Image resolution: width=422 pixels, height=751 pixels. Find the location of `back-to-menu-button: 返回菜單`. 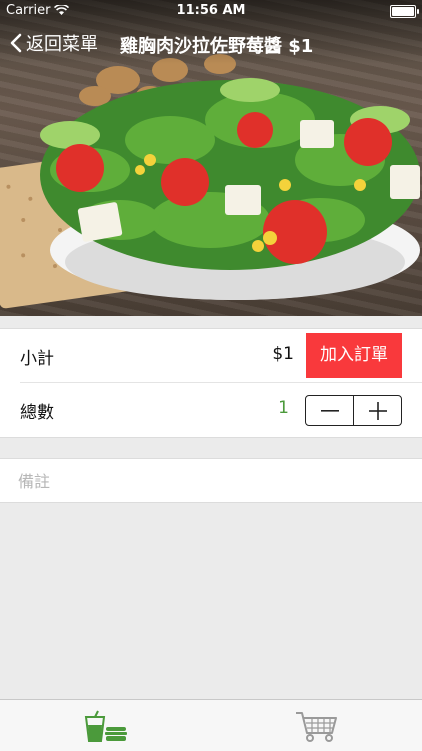

back-to-menu-button: 返回菜單 is located at coordinates (54, 43).